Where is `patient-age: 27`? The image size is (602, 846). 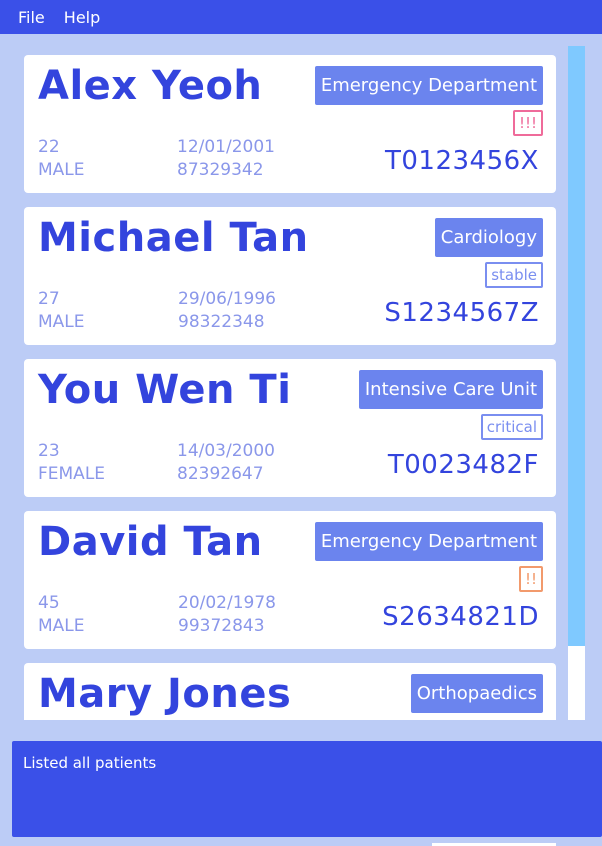
patient-age: 27 is located at coordinates (49, 299).